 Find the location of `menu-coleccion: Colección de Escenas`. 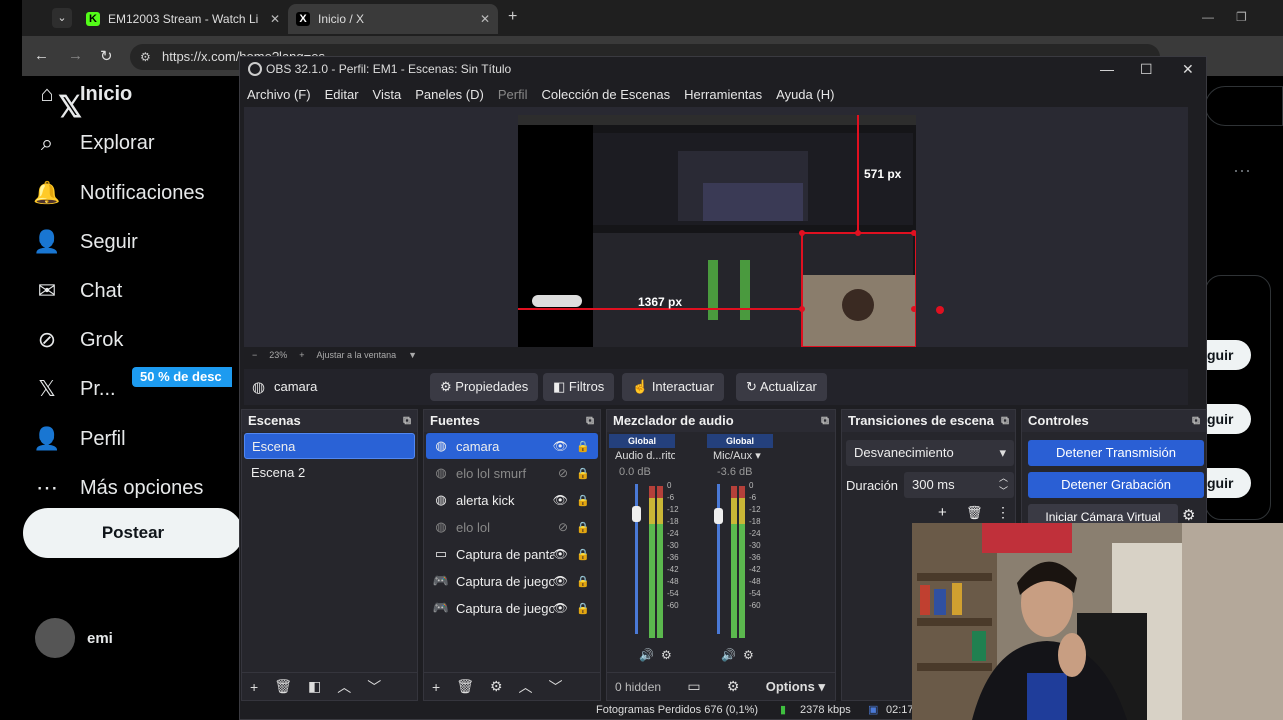

menu-coleccion: Colección de Escenas is located at coordinates (605, 94).